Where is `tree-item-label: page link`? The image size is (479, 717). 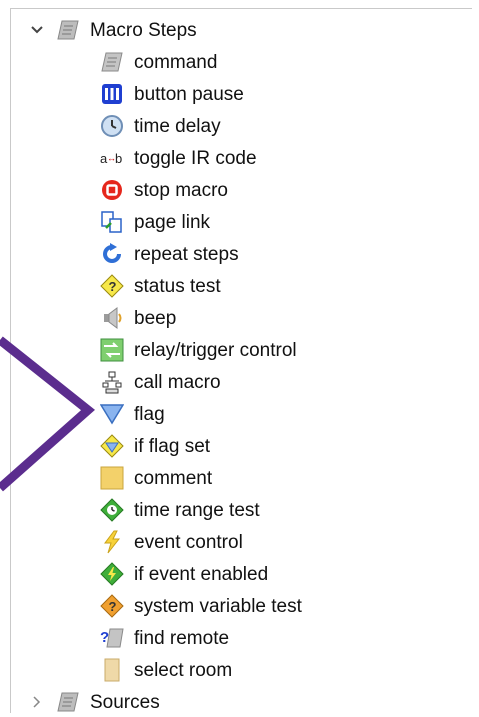
tree-item-label: page link is located at coordinates (172, 222).